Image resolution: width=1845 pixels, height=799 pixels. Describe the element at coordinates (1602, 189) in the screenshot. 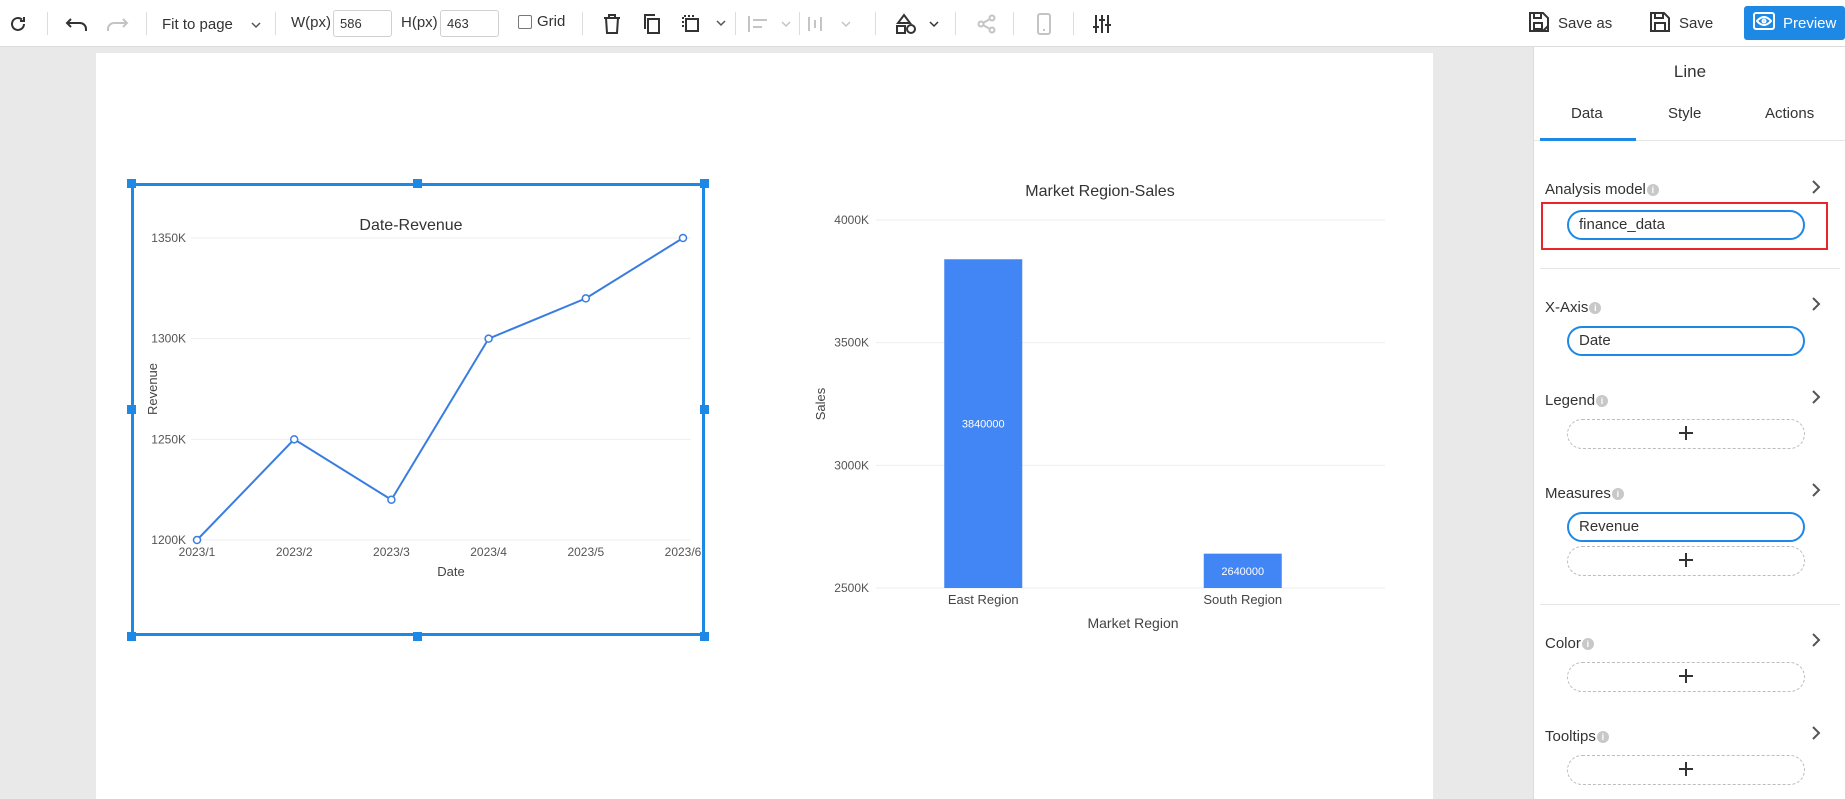

I see `analysis-model-label: Analysis model i` at that location.